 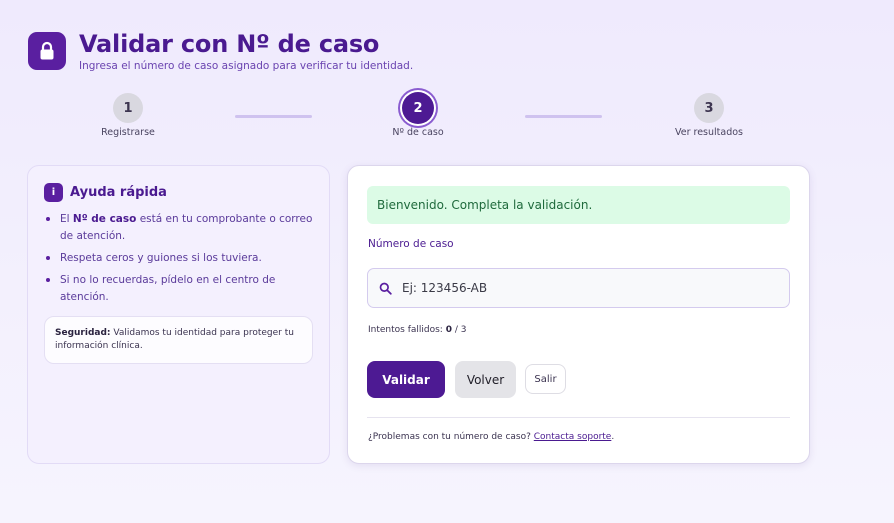 What do you see at coordinates (128, 108) in the screenshot?
I see `step-number: 1` at bounding box center [128, 108].